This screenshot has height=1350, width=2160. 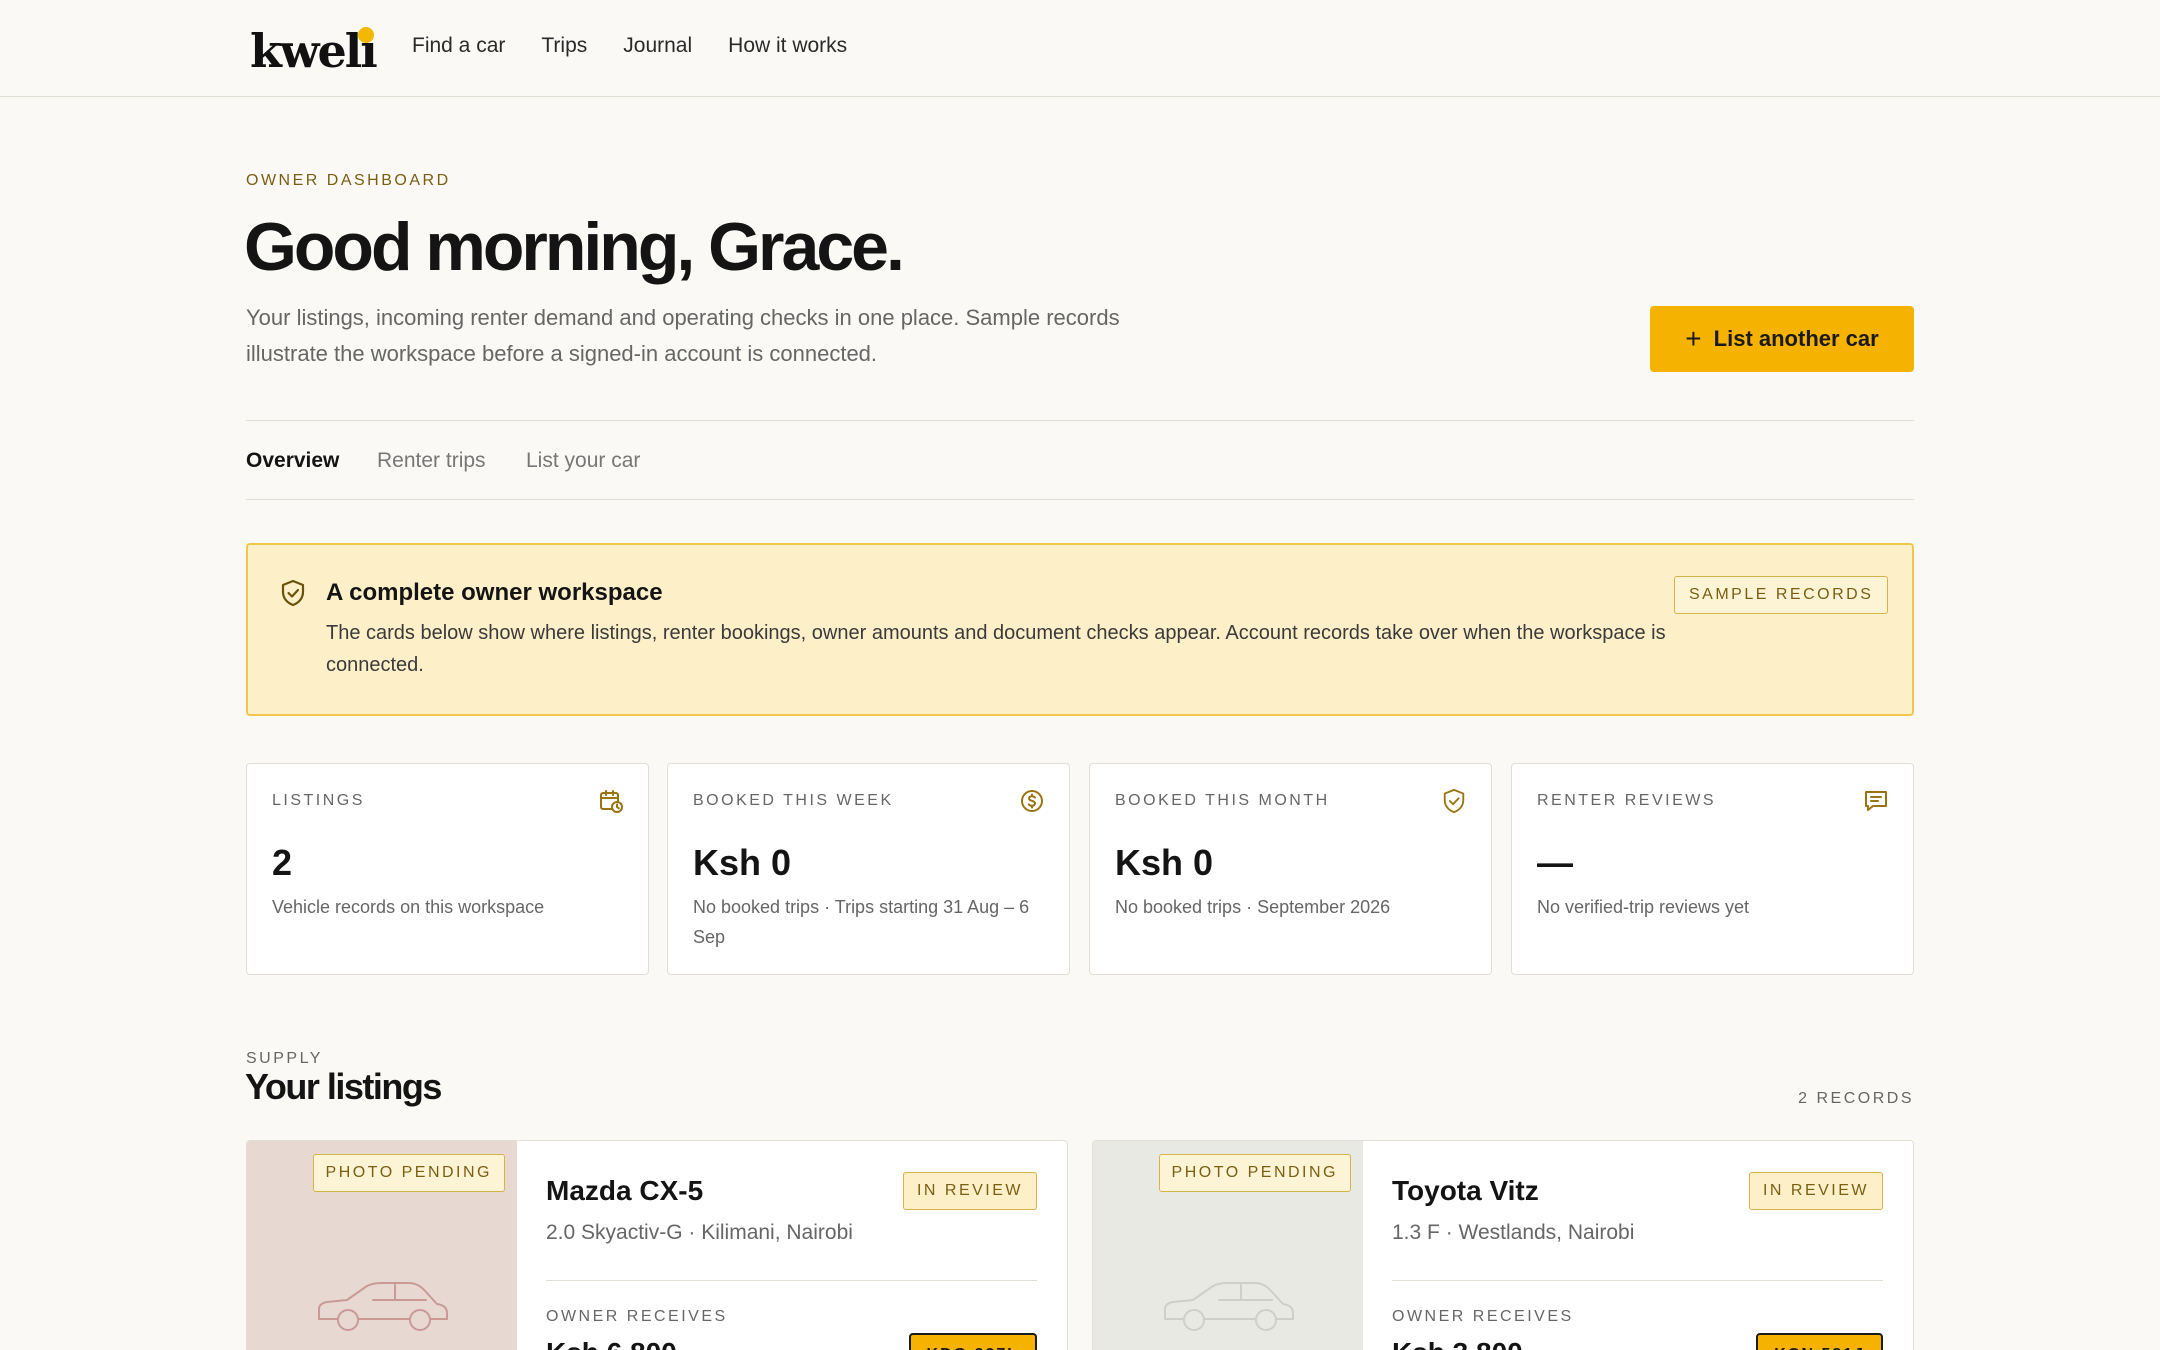 What do you see at coordinates (1819, 1341) in the screenshot?
I see `plate-badge: KCN 581J` at bounding box center [1819, 1341].